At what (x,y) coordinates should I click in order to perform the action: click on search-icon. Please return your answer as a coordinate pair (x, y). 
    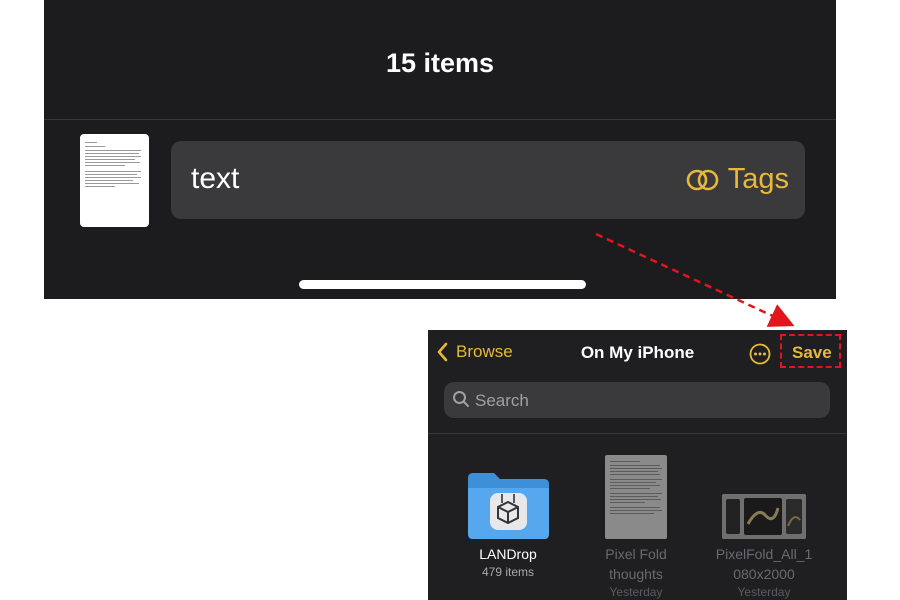
    Looking at the image, I should click on (461, 399).